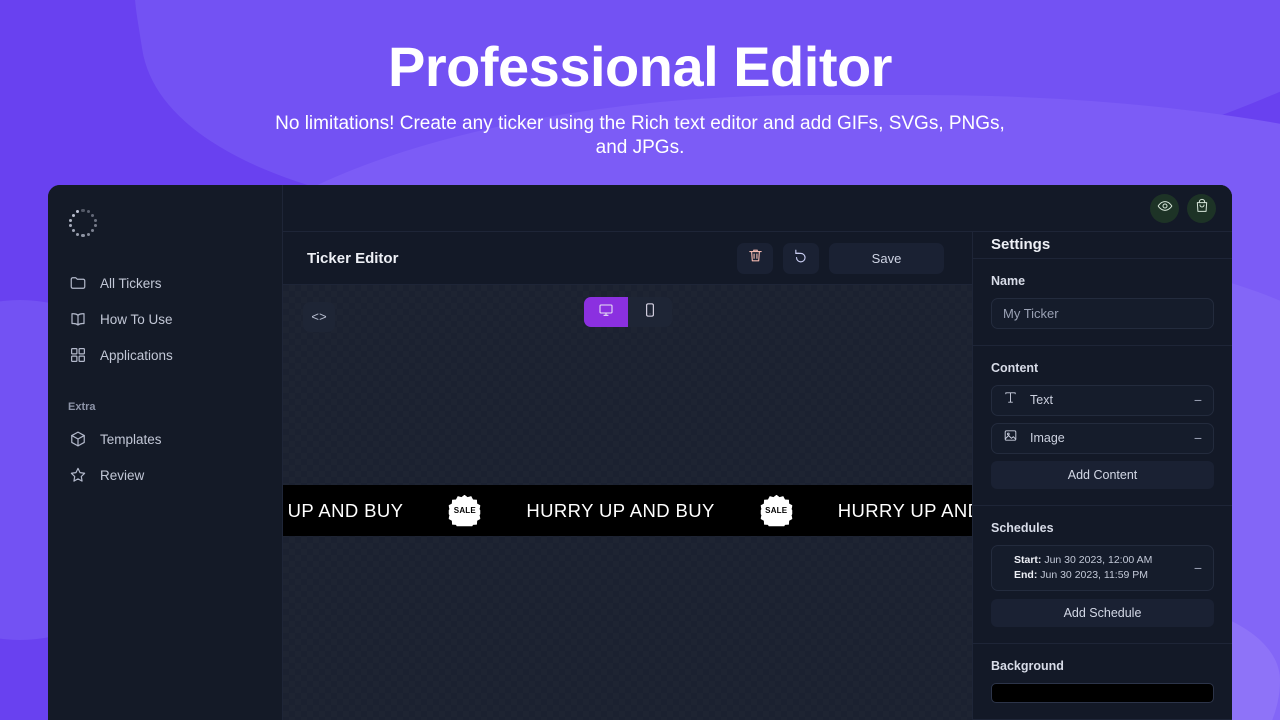 The image size is (1280, 720). What do you see at coordinates (136, 319) in the screenshot?
I see `sidebar-item-label: How To Use` at bounding box center [136, 319].